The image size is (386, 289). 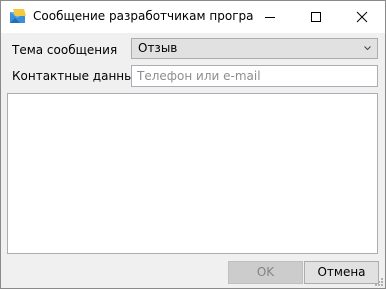 I want to click on subject-label: Тема сообщения, so click(x=65, y=50).